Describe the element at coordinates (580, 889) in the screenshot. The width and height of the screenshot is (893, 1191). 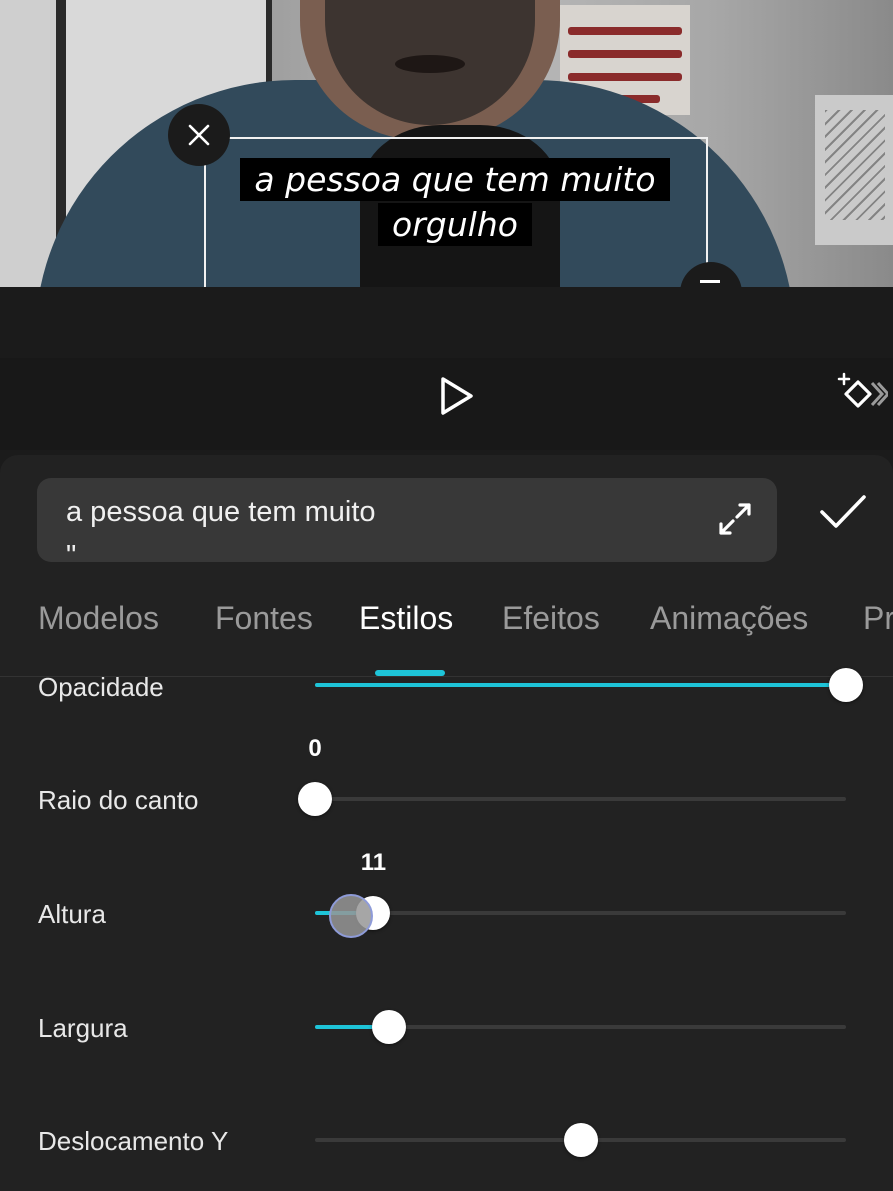
I see `height-slider: 11` at that location.